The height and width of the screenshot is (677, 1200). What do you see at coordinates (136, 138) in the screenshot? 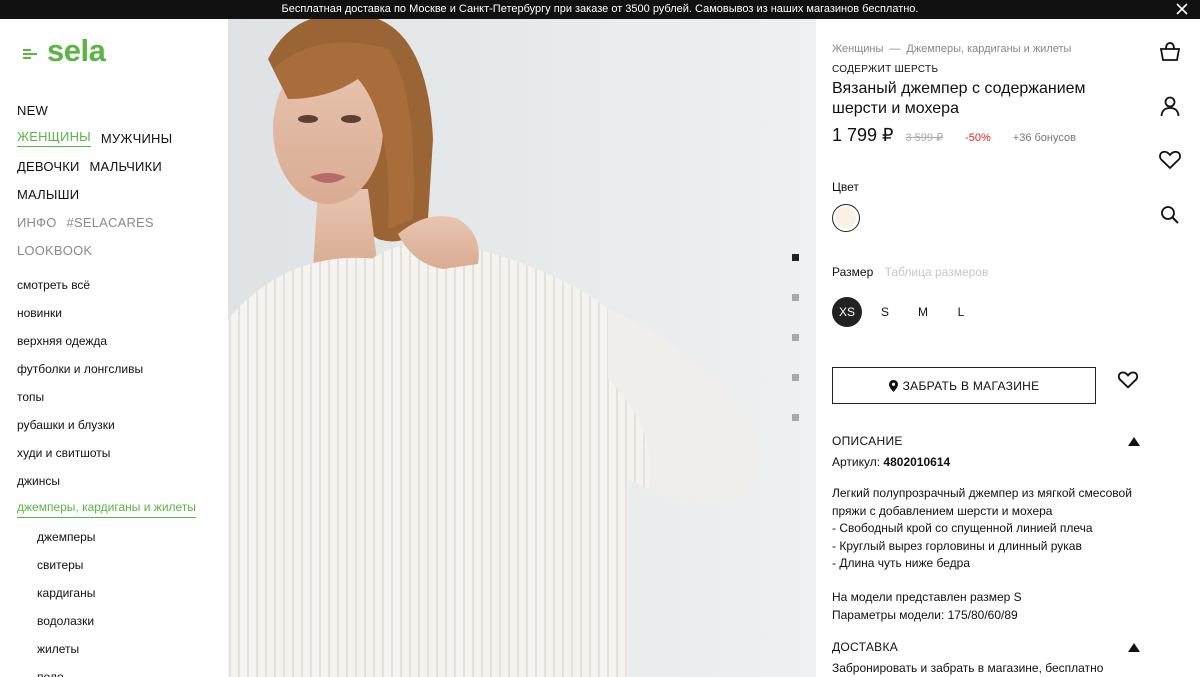
I see `main-nav-link: МУЖЧИНЫ` at bounding box center [136, 138].